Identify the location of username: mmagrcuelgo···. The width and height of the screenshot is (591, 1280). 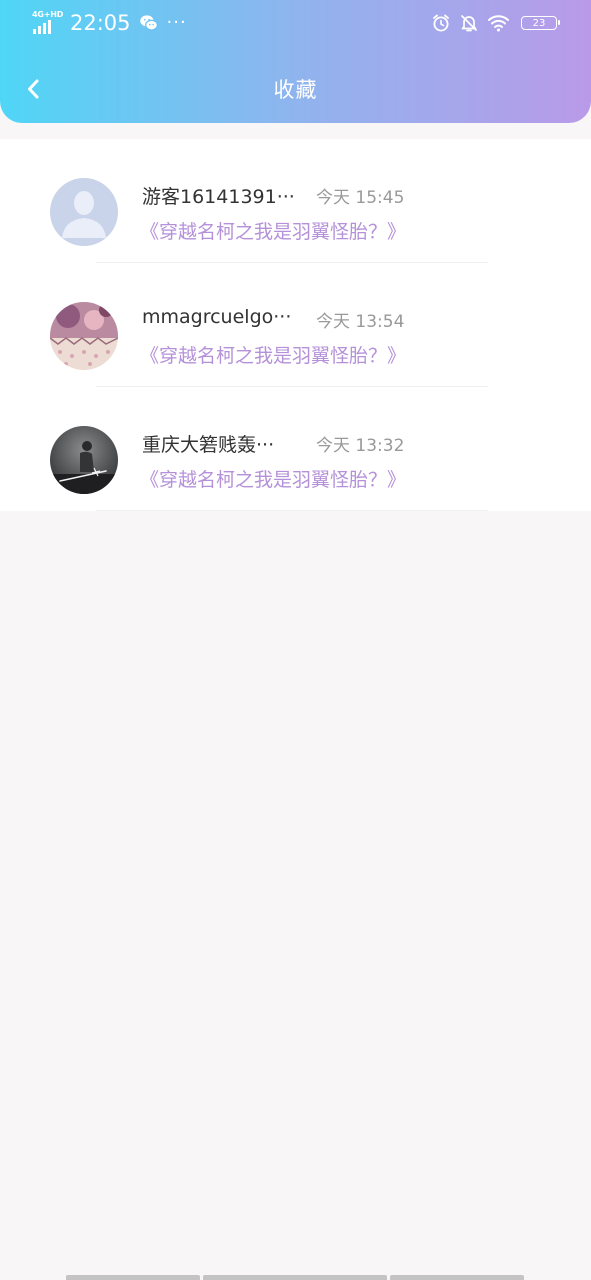
(217, 317).